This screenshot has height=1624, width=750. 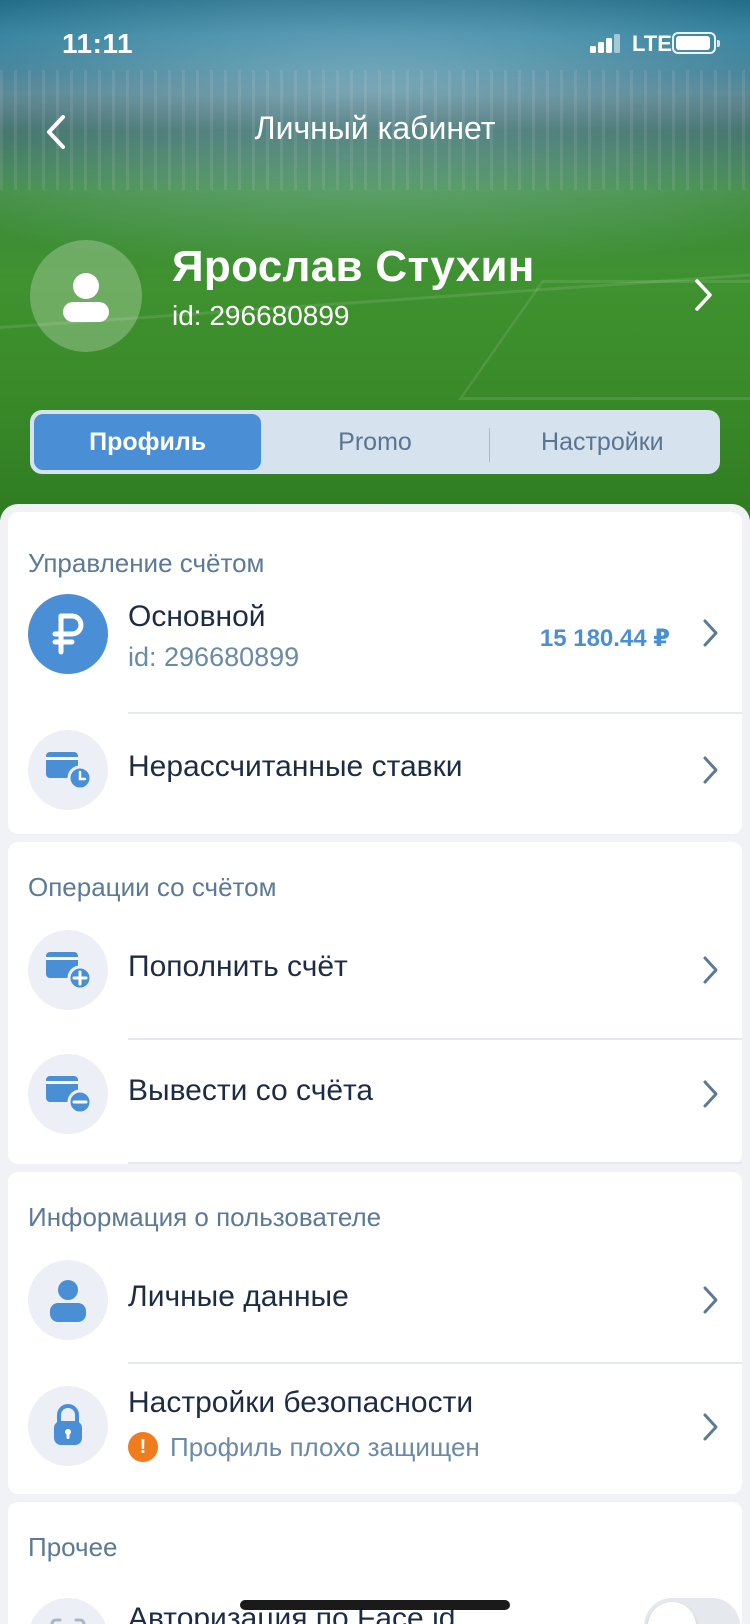 What do you see at coordinates (606, 43) in the screenshot?
I see `signal-icon` at bounding box center [606, 43].